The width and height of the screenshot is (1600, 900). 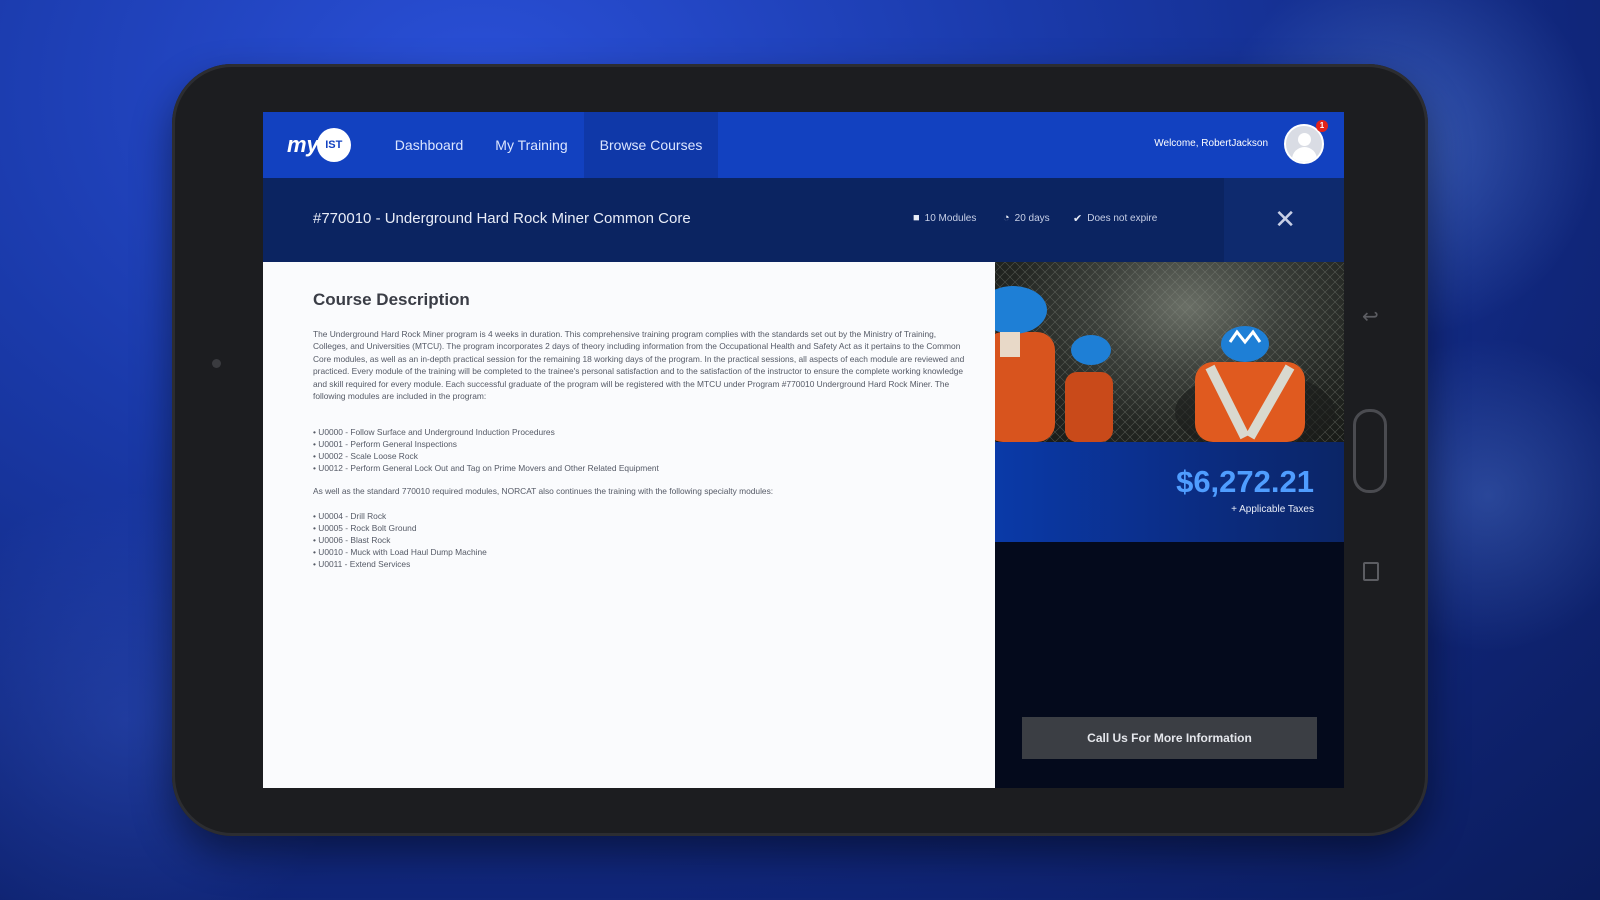 I want to click on app-logo: my IST, so click(x=319, y=145).